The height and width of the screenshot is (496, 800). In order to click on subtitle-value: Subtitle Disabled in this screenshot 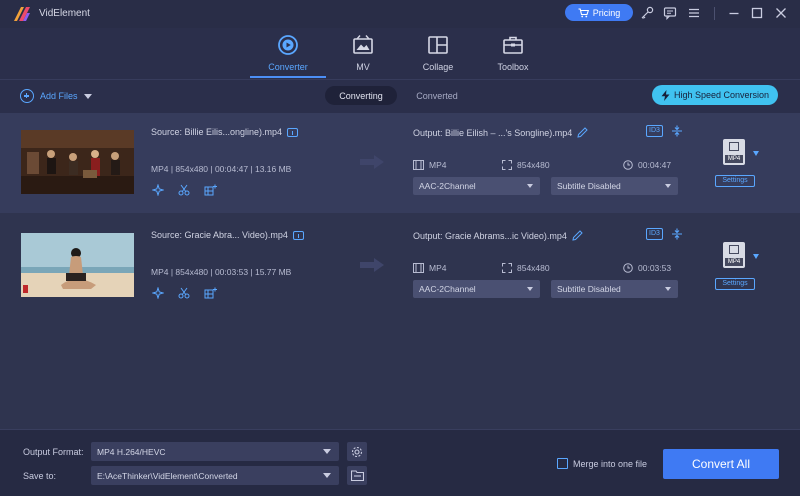, I will do `click(589, 186)`.